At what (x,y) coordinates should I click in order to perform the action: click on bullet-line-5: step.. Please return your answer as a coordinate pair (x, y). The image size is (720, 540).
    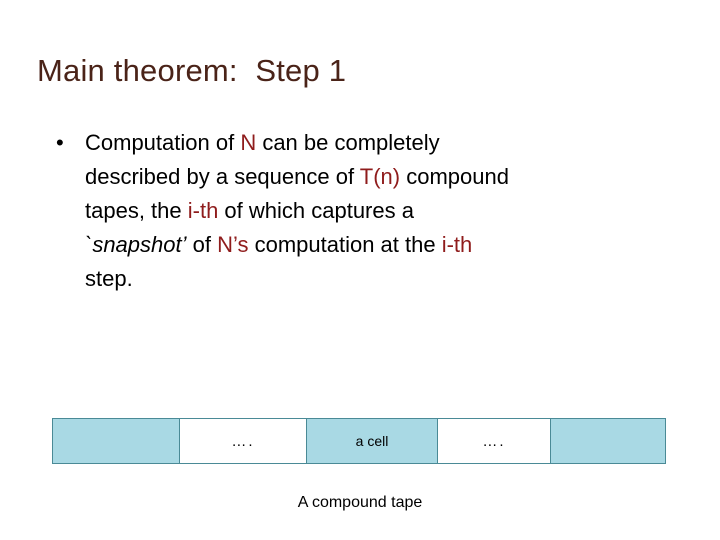
    Looking at the image, I should click on (349, 279).